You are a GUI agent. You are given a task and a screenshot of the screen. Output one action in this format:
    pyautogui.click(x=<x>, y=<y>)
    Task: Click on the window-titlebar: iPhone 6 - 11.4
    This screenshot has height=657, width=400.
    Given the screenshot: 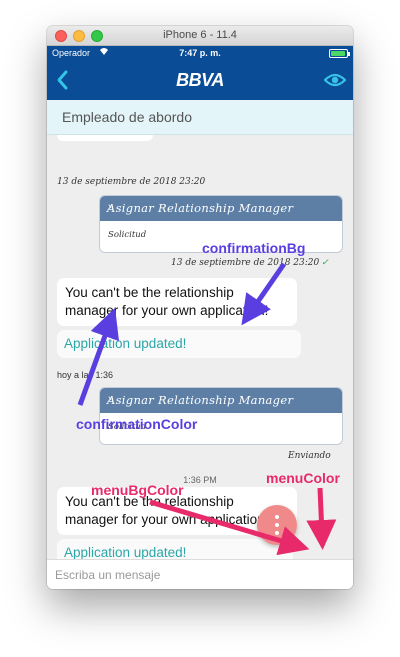 What is the action you would take?
    pyautogui.click(x=200, y=36)
    